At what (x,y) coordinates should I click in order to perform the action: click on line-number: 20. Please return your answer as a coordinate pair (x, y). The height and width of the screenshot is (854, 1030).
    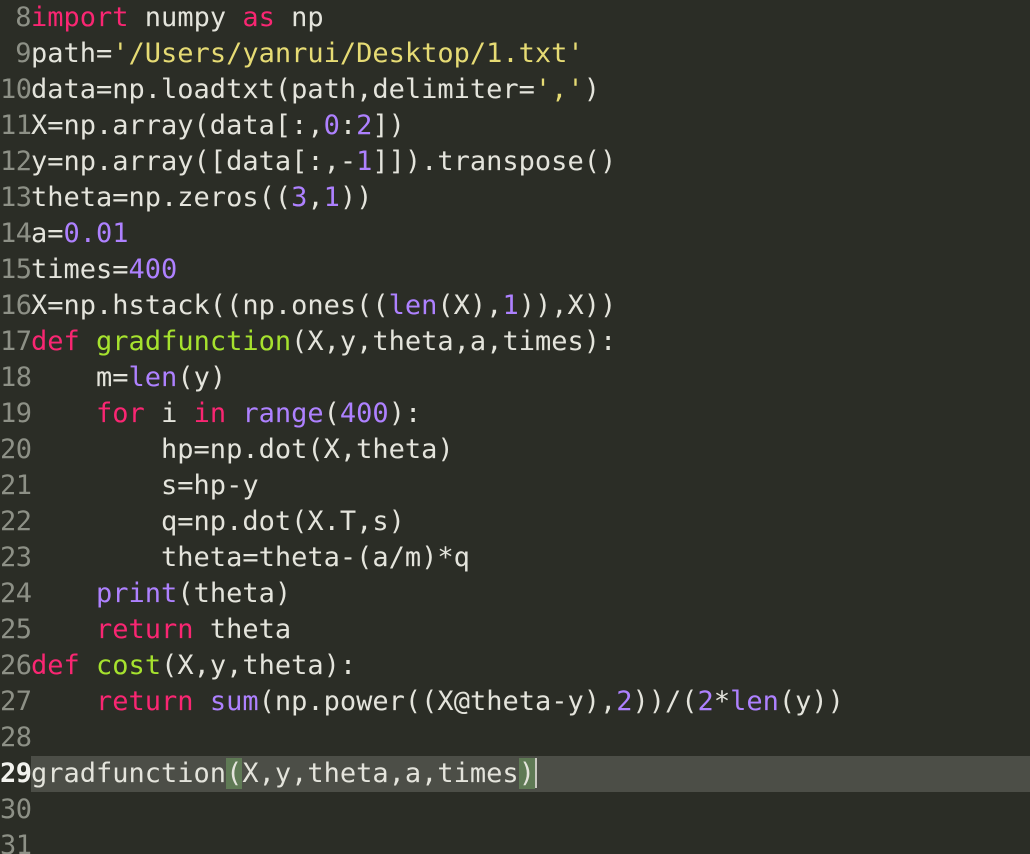
    Looking at the image, I should click on (16, 450).